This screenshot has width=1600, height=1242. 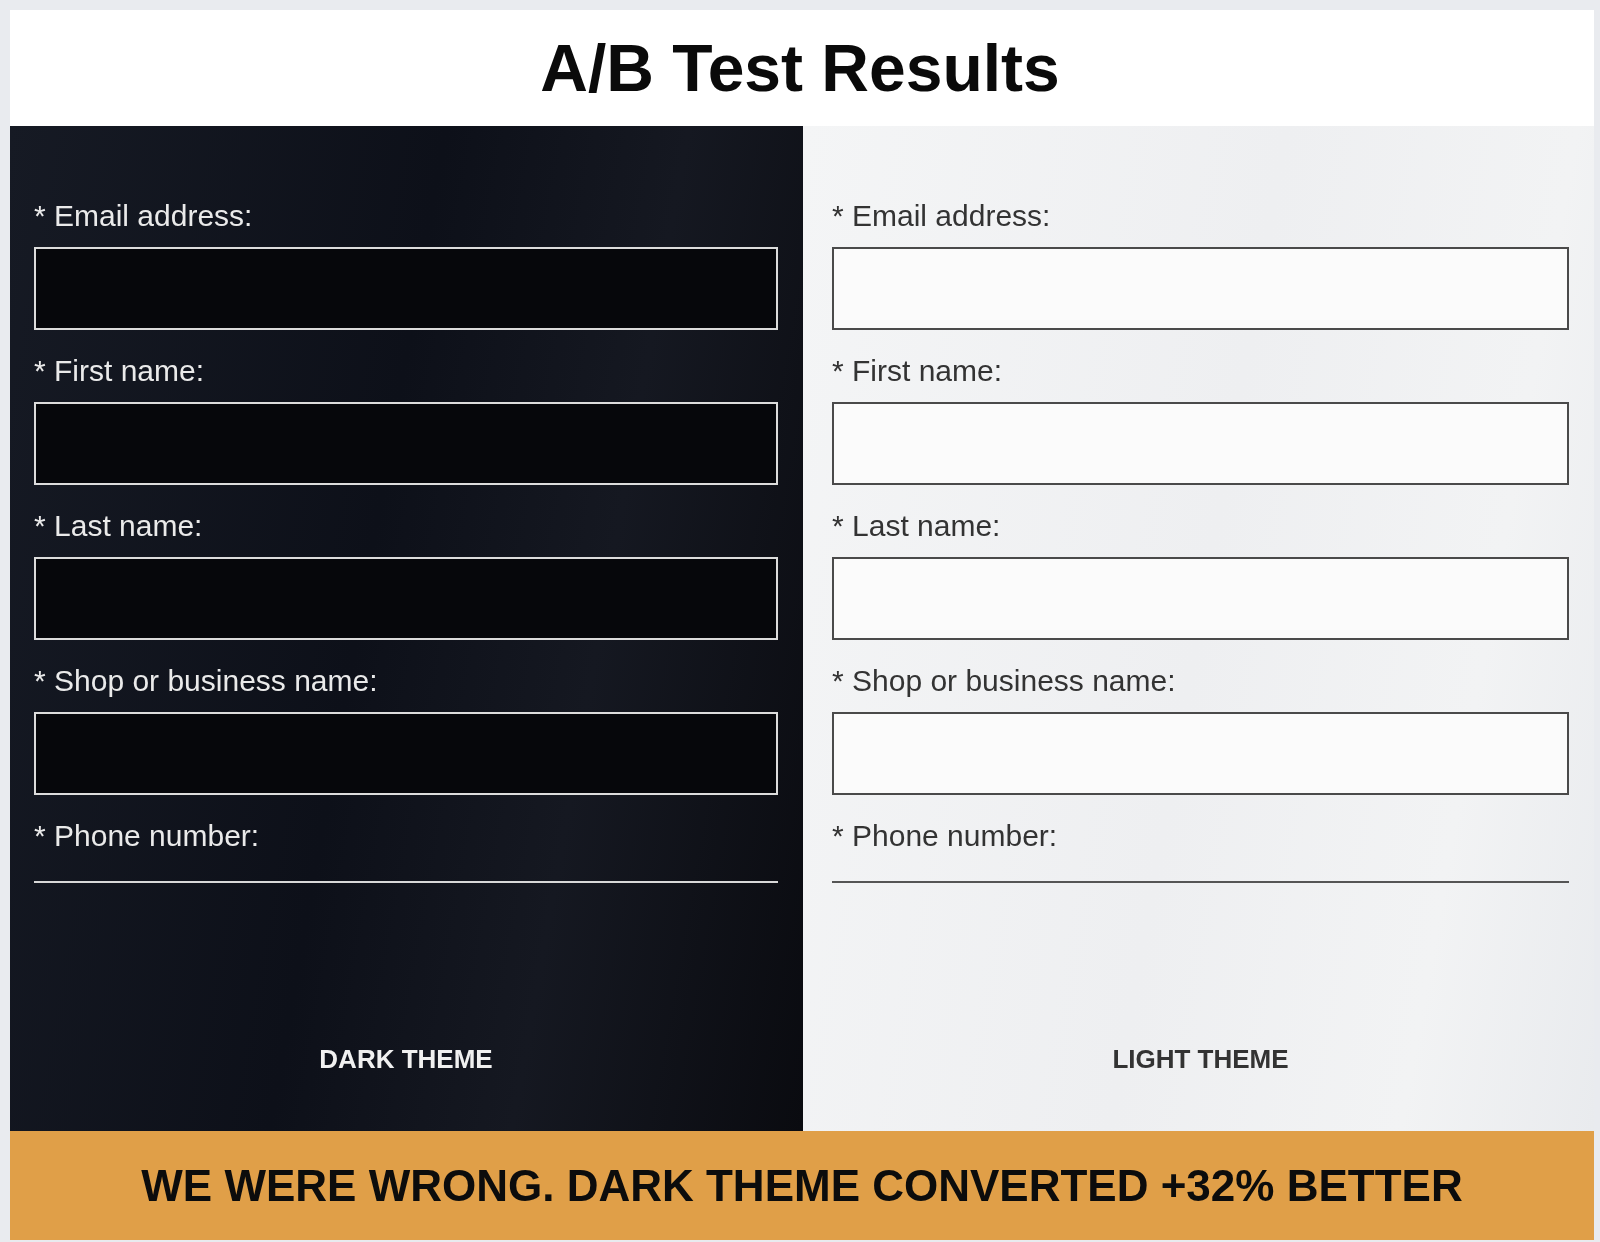 What do you see at coordinates (1200, 1059) in the screenshot?
I see `theme-caption: LIGHT THEME` at bounding box center [1200, 1059].